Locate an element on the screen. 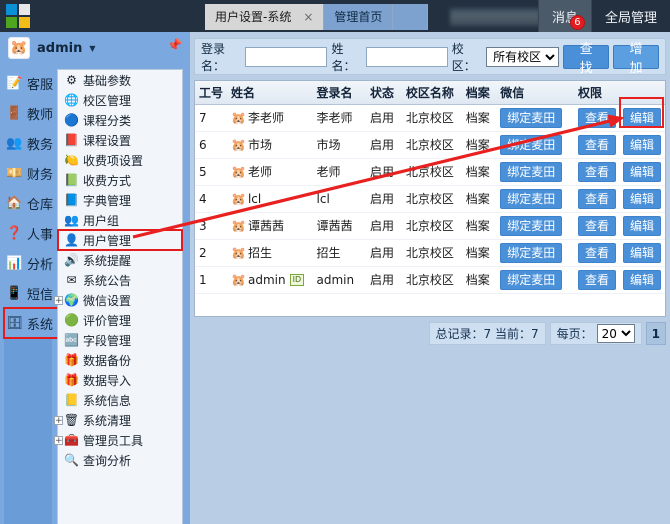 Image resolution: width=670 pixels, height=524 pixels. name-input is located at coordinates (406, 56).